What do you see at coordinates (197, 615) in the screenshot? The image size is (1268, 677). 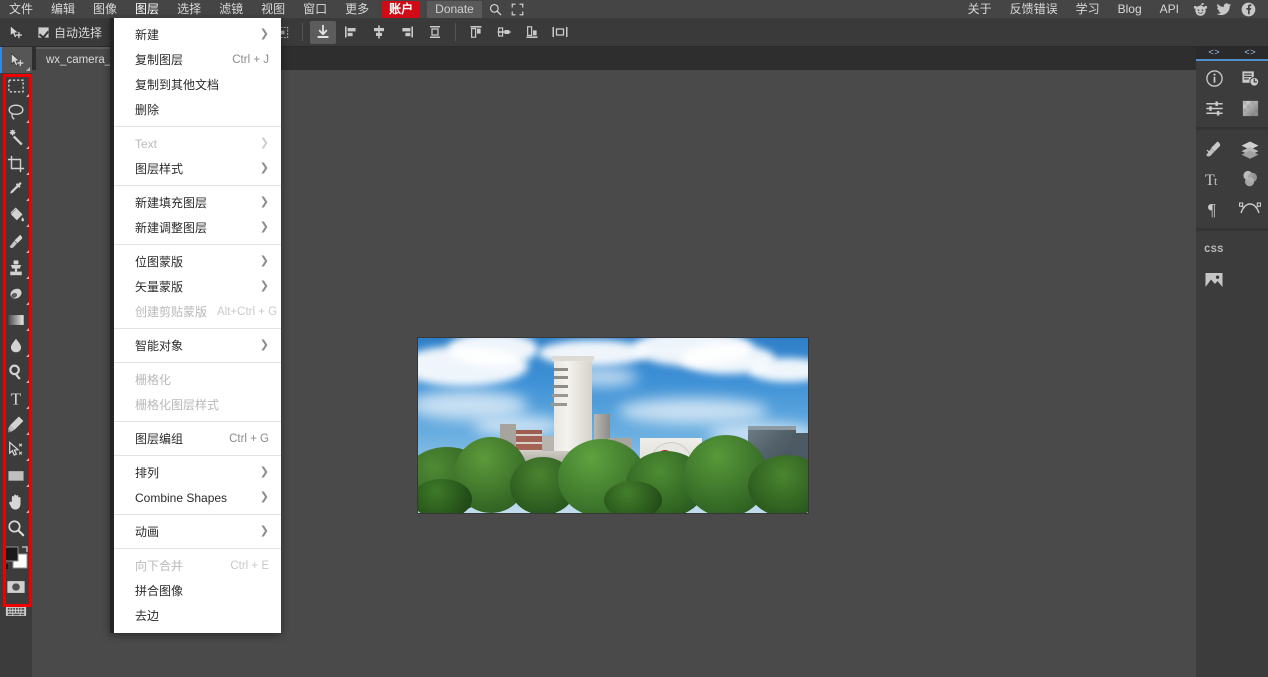 I see `menu-item-defringe: 去边` at bounding box center [197, 615].